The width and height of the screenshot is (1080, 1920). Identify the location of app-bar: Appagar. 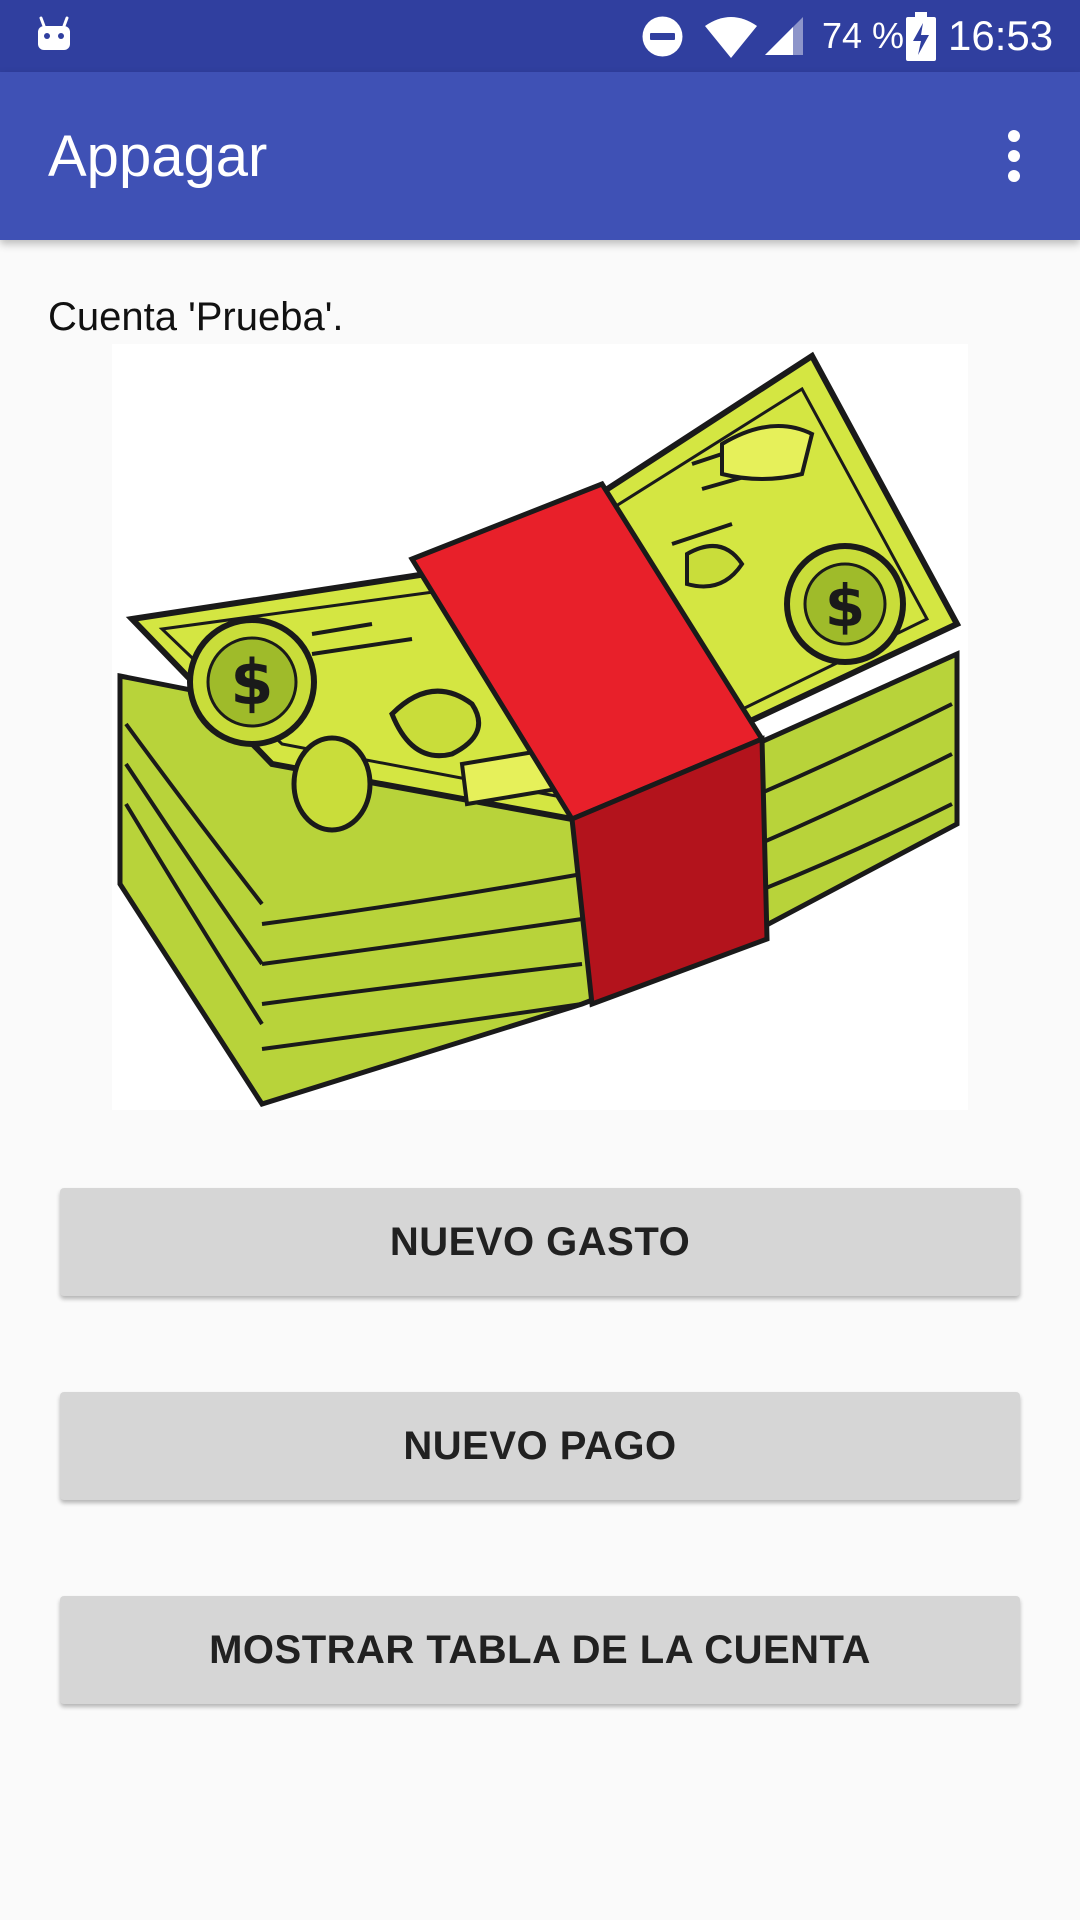
(540, 156).